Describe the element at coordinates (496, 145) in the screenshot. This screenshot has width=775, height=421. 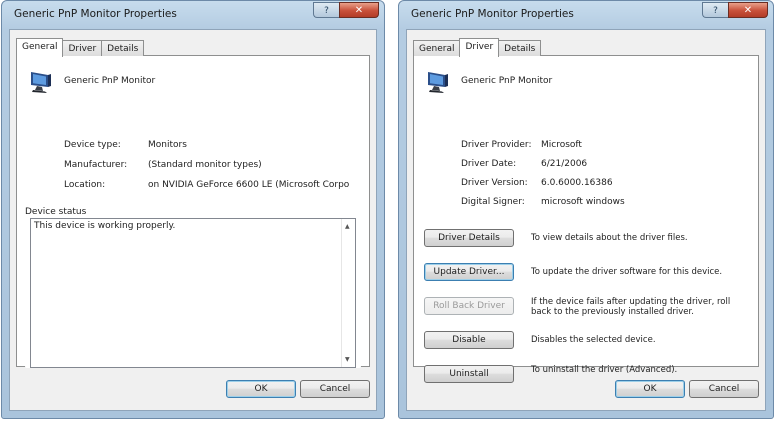
I see `driver-provider-label: Driver Provider:` at that location.